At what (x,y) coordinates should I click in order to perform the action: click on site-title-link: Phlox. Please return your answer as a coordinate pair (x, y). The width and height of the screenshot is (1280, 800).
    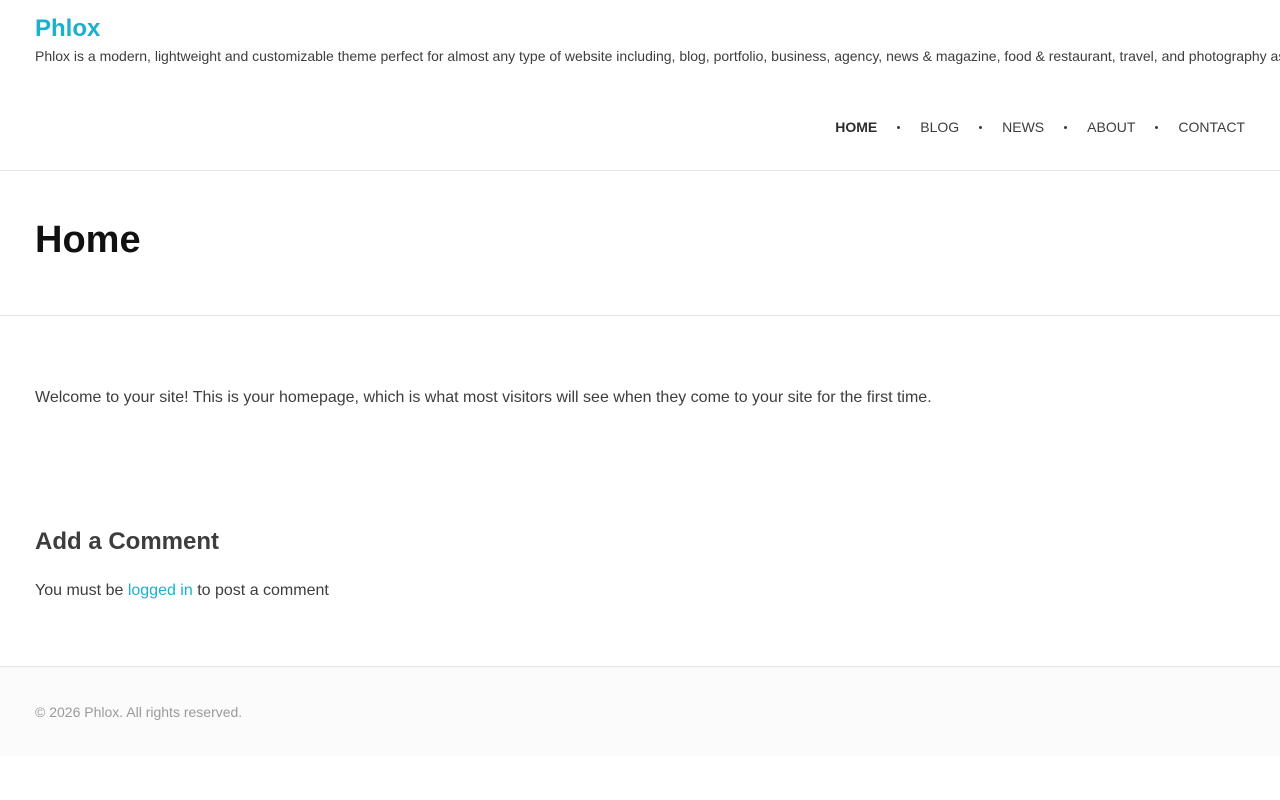
    Looking at the image, I should click on (67, 29).